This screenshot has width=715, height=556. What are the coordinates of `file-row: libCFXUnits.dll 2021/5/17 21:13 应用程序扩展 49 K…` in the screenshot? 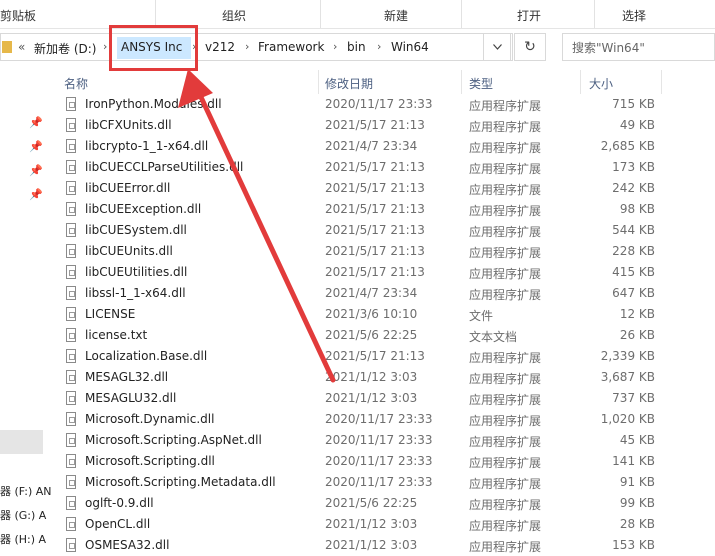 It's located at (388, 125).